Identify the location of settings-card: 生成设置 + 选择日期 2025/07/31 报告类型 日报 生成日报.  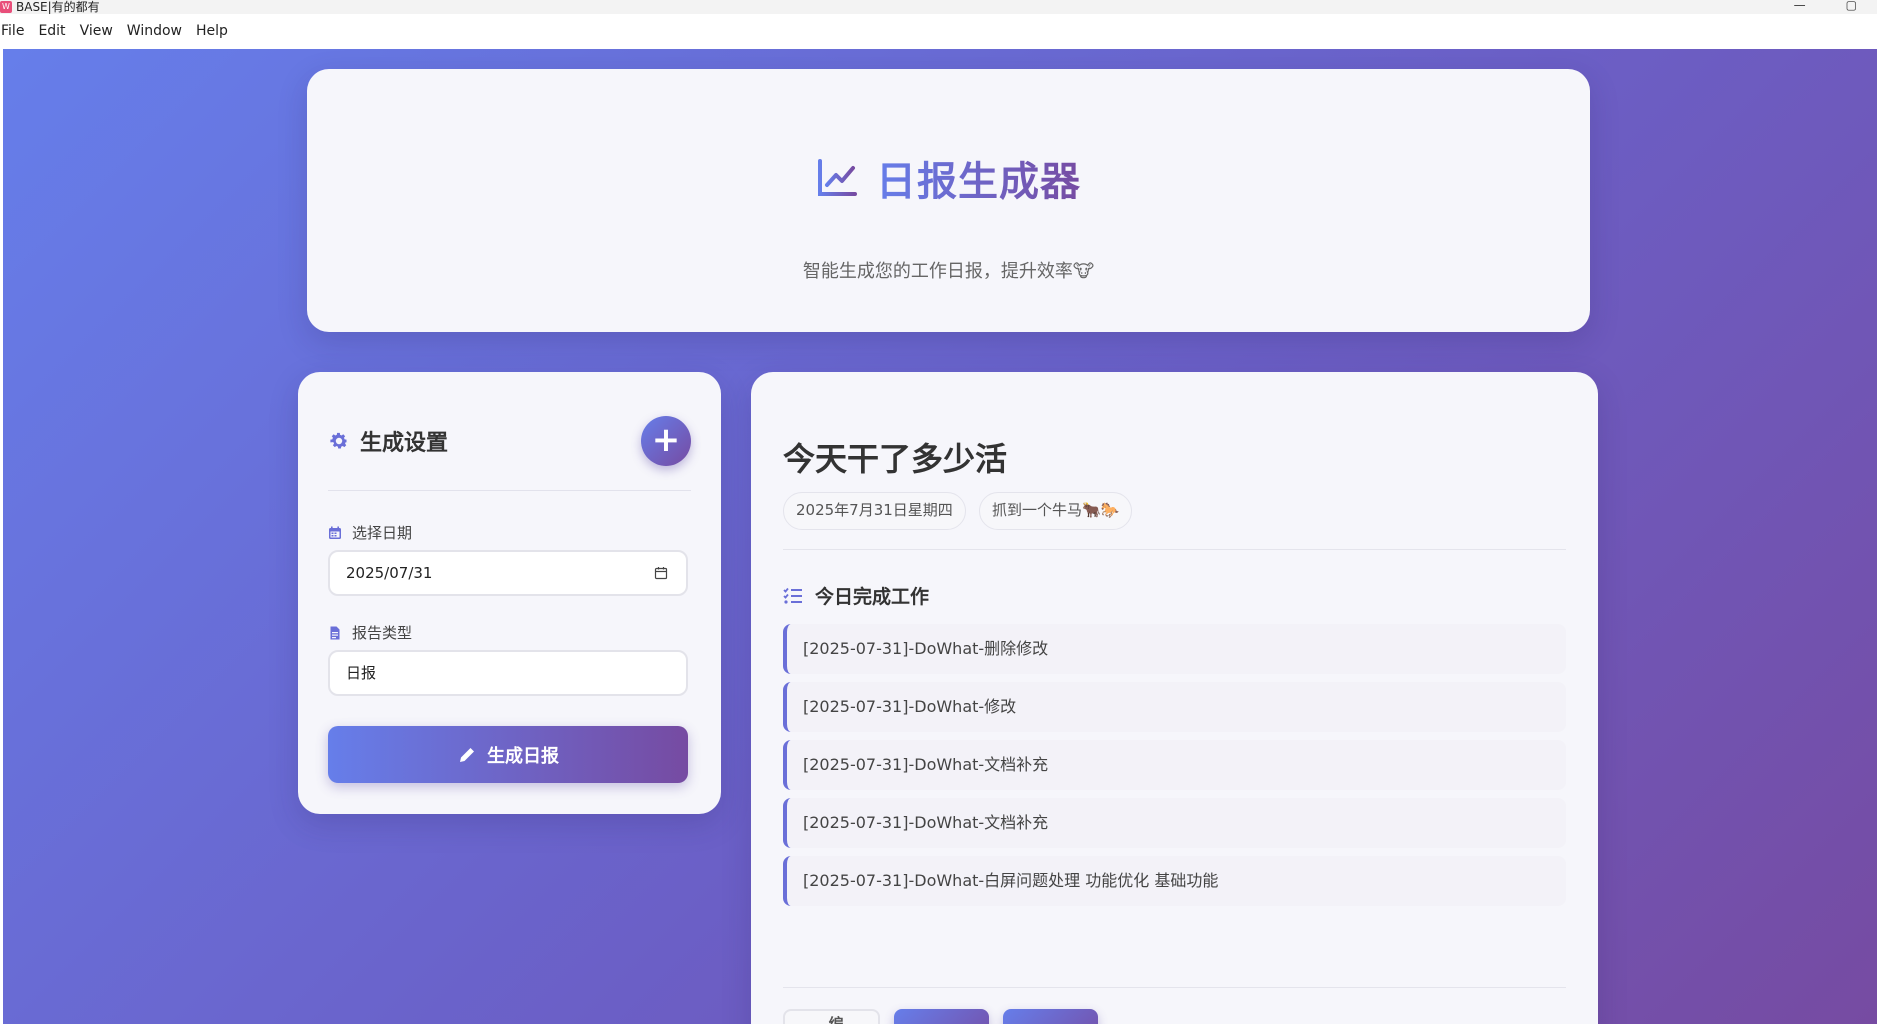
(509, 593).